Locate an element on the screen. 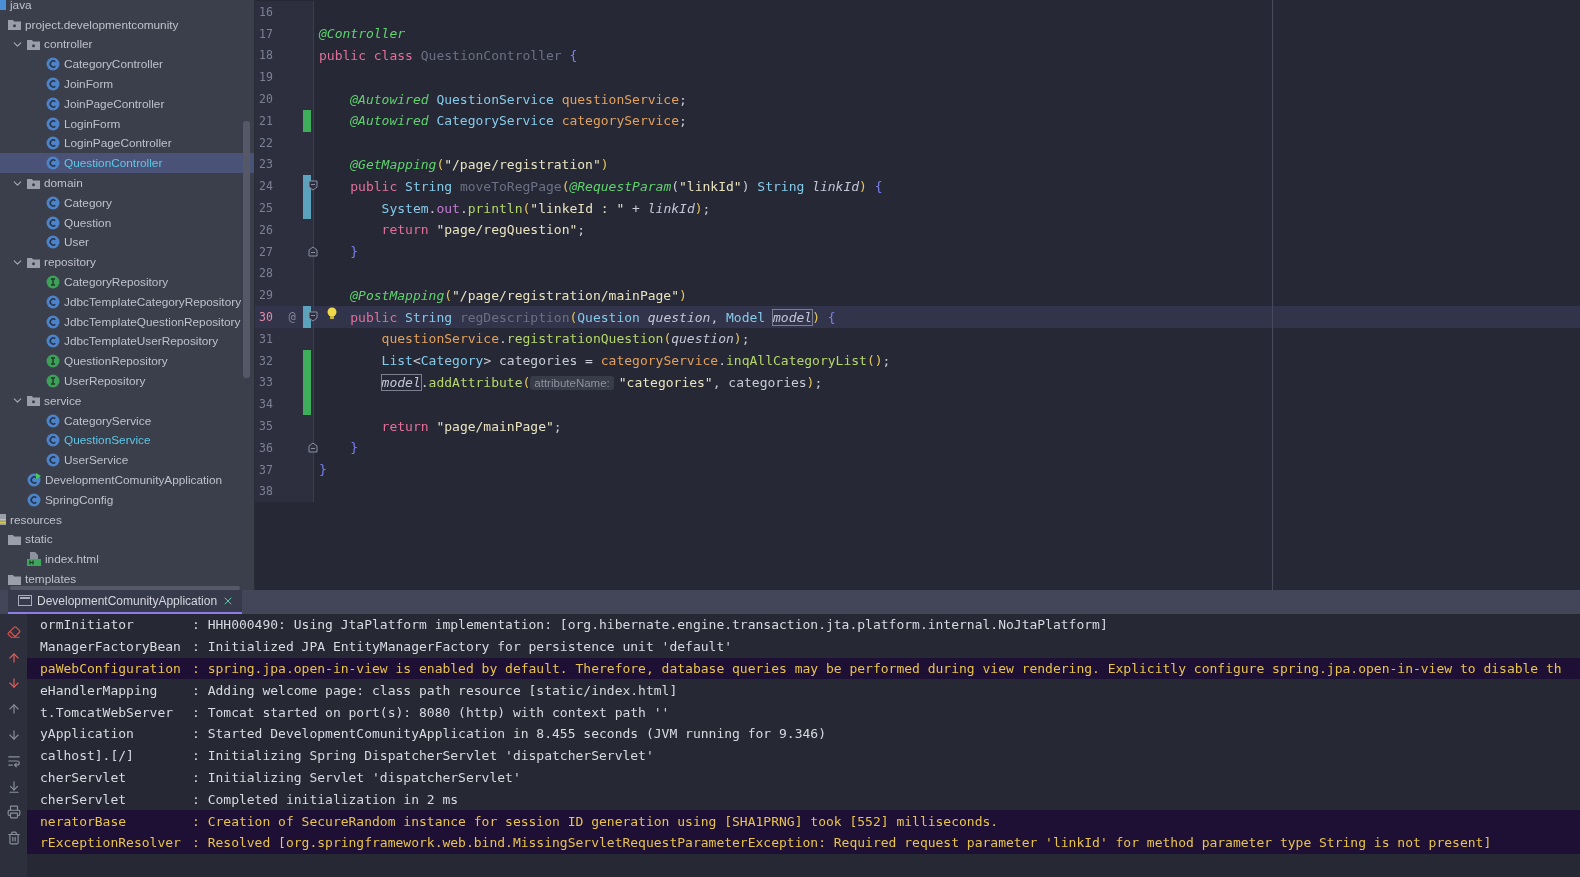 This screenshot has width=1580, height=877. code-line: System.out.println("linkeId : " + linkId); is located at coordinates (546, 208).